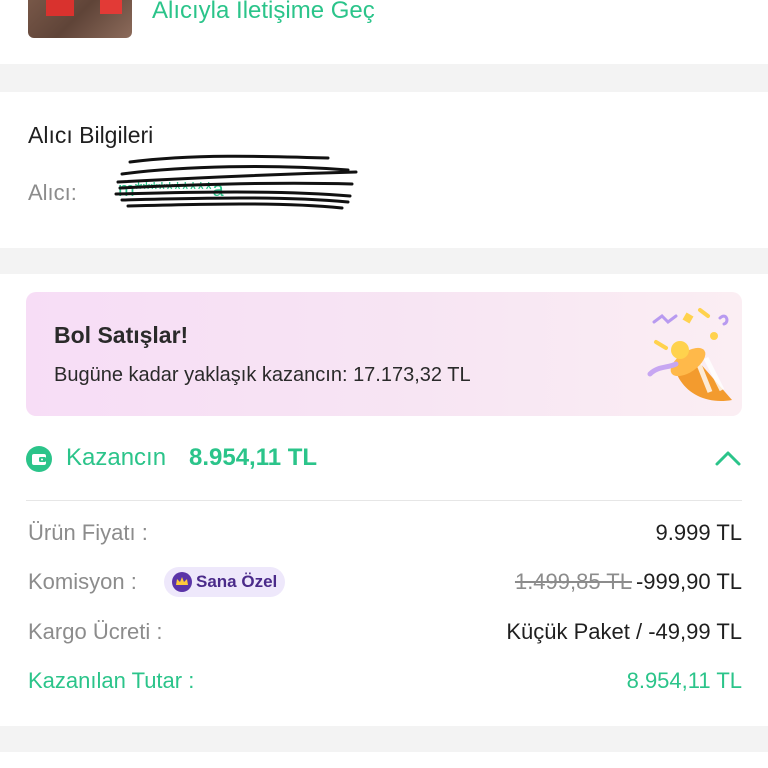  I want to click on special-offer-badge: Sana Özel, so click(225, 582).